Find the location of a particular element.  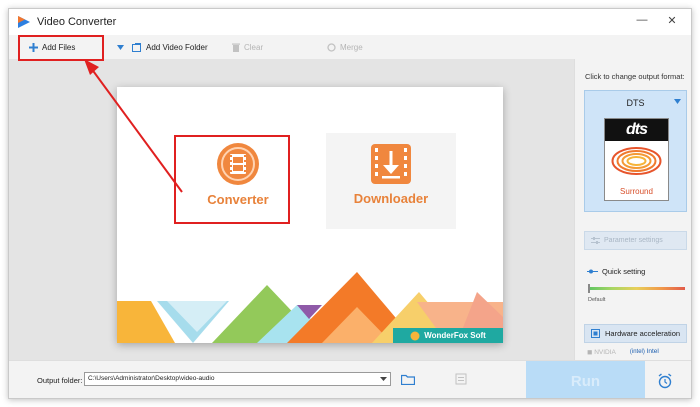

intel-logo-icon: (intel) is located at coordinates (638, 352).